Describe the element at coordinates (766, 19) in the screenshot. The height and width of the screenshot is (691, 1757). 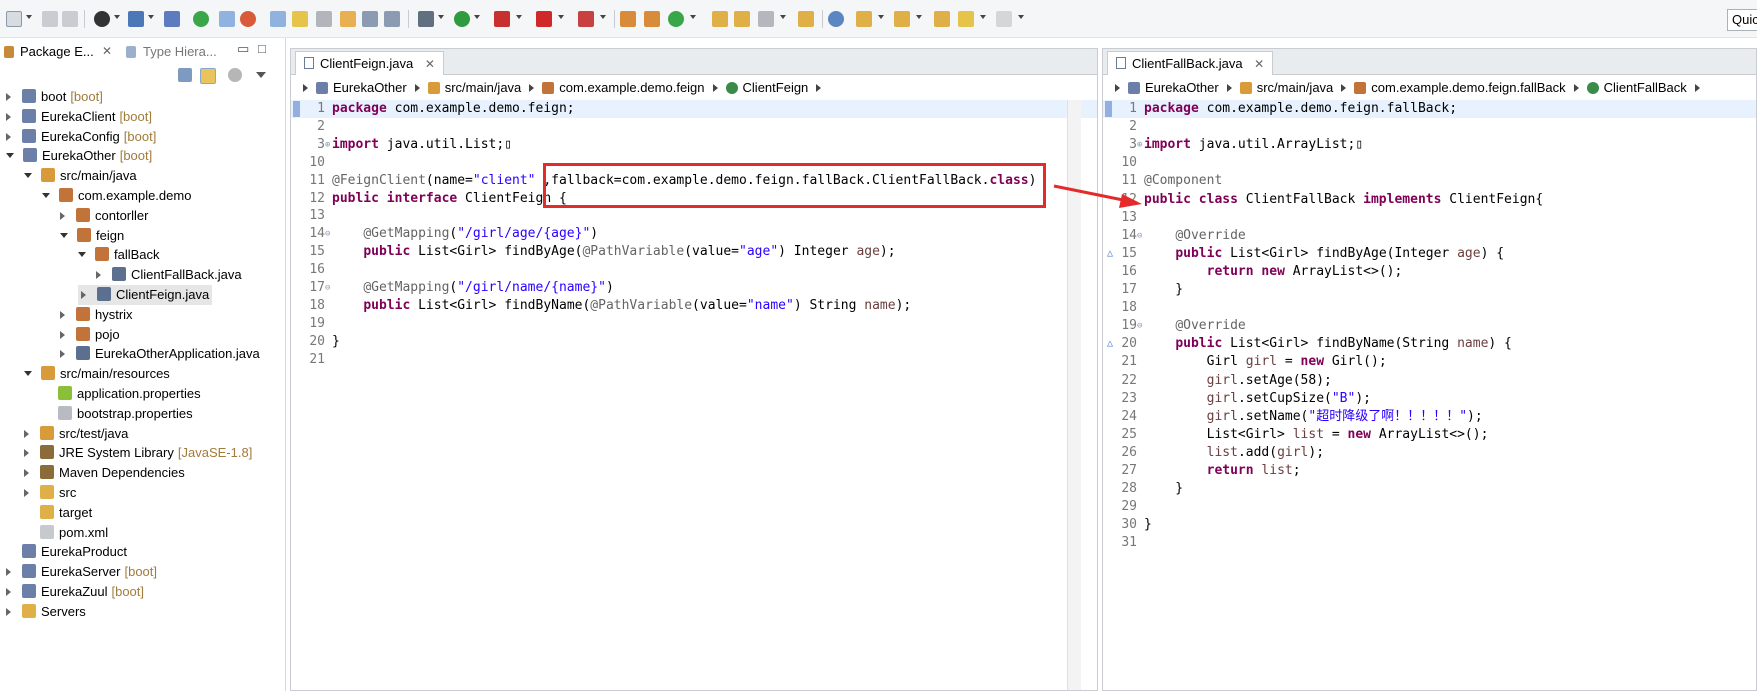
I see `tools-icon` at that location.